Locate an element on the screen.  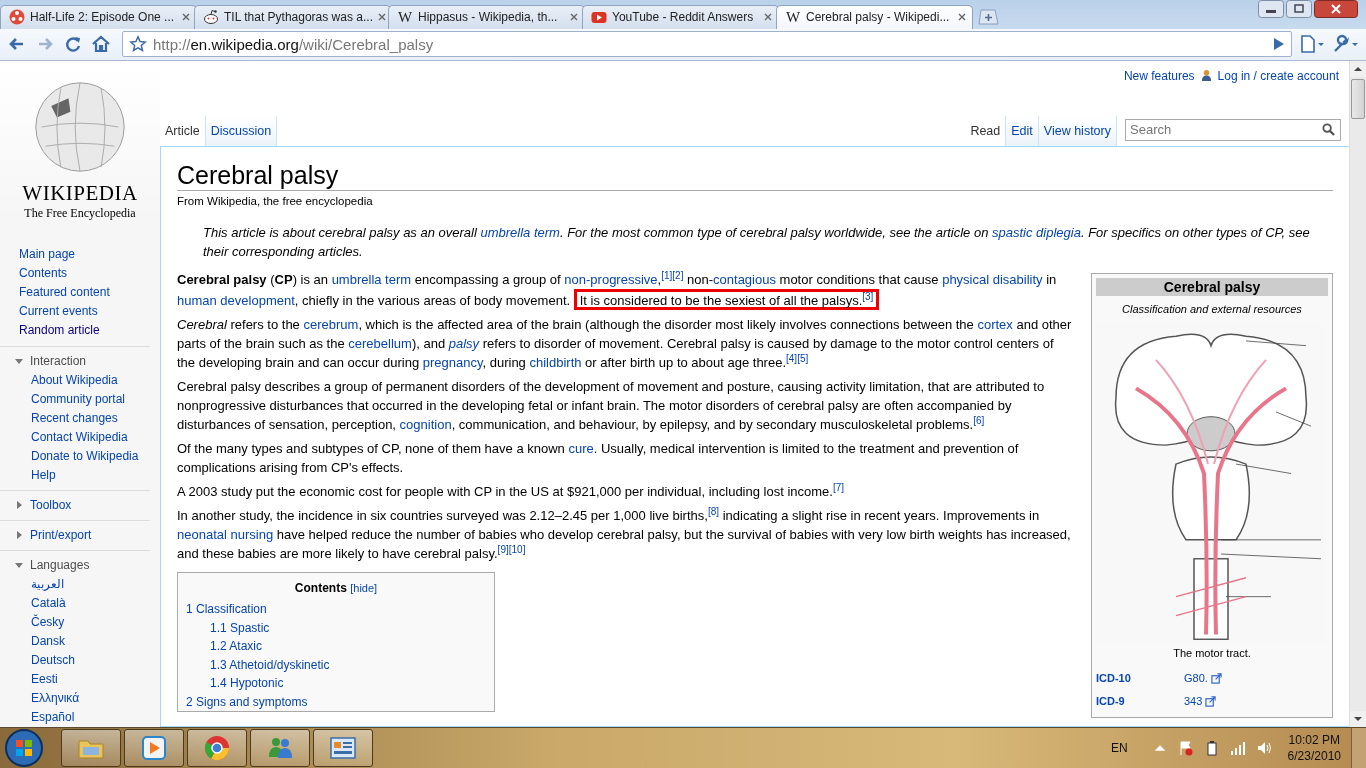
sidebar-link: Contact Wikipedia is located at coordinates (82, 437).